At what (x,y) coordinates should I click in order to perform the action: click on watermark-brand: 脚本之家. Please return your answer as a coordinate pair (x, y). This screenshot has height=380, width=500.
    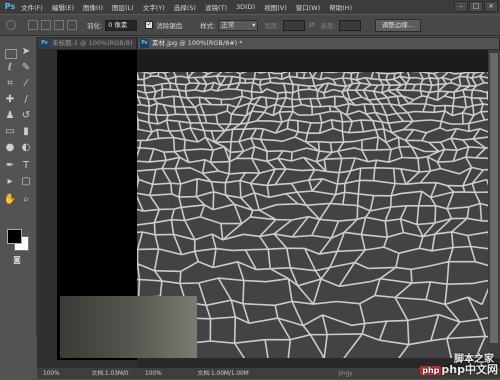
    Looking at the image, I should click on (474, 359).